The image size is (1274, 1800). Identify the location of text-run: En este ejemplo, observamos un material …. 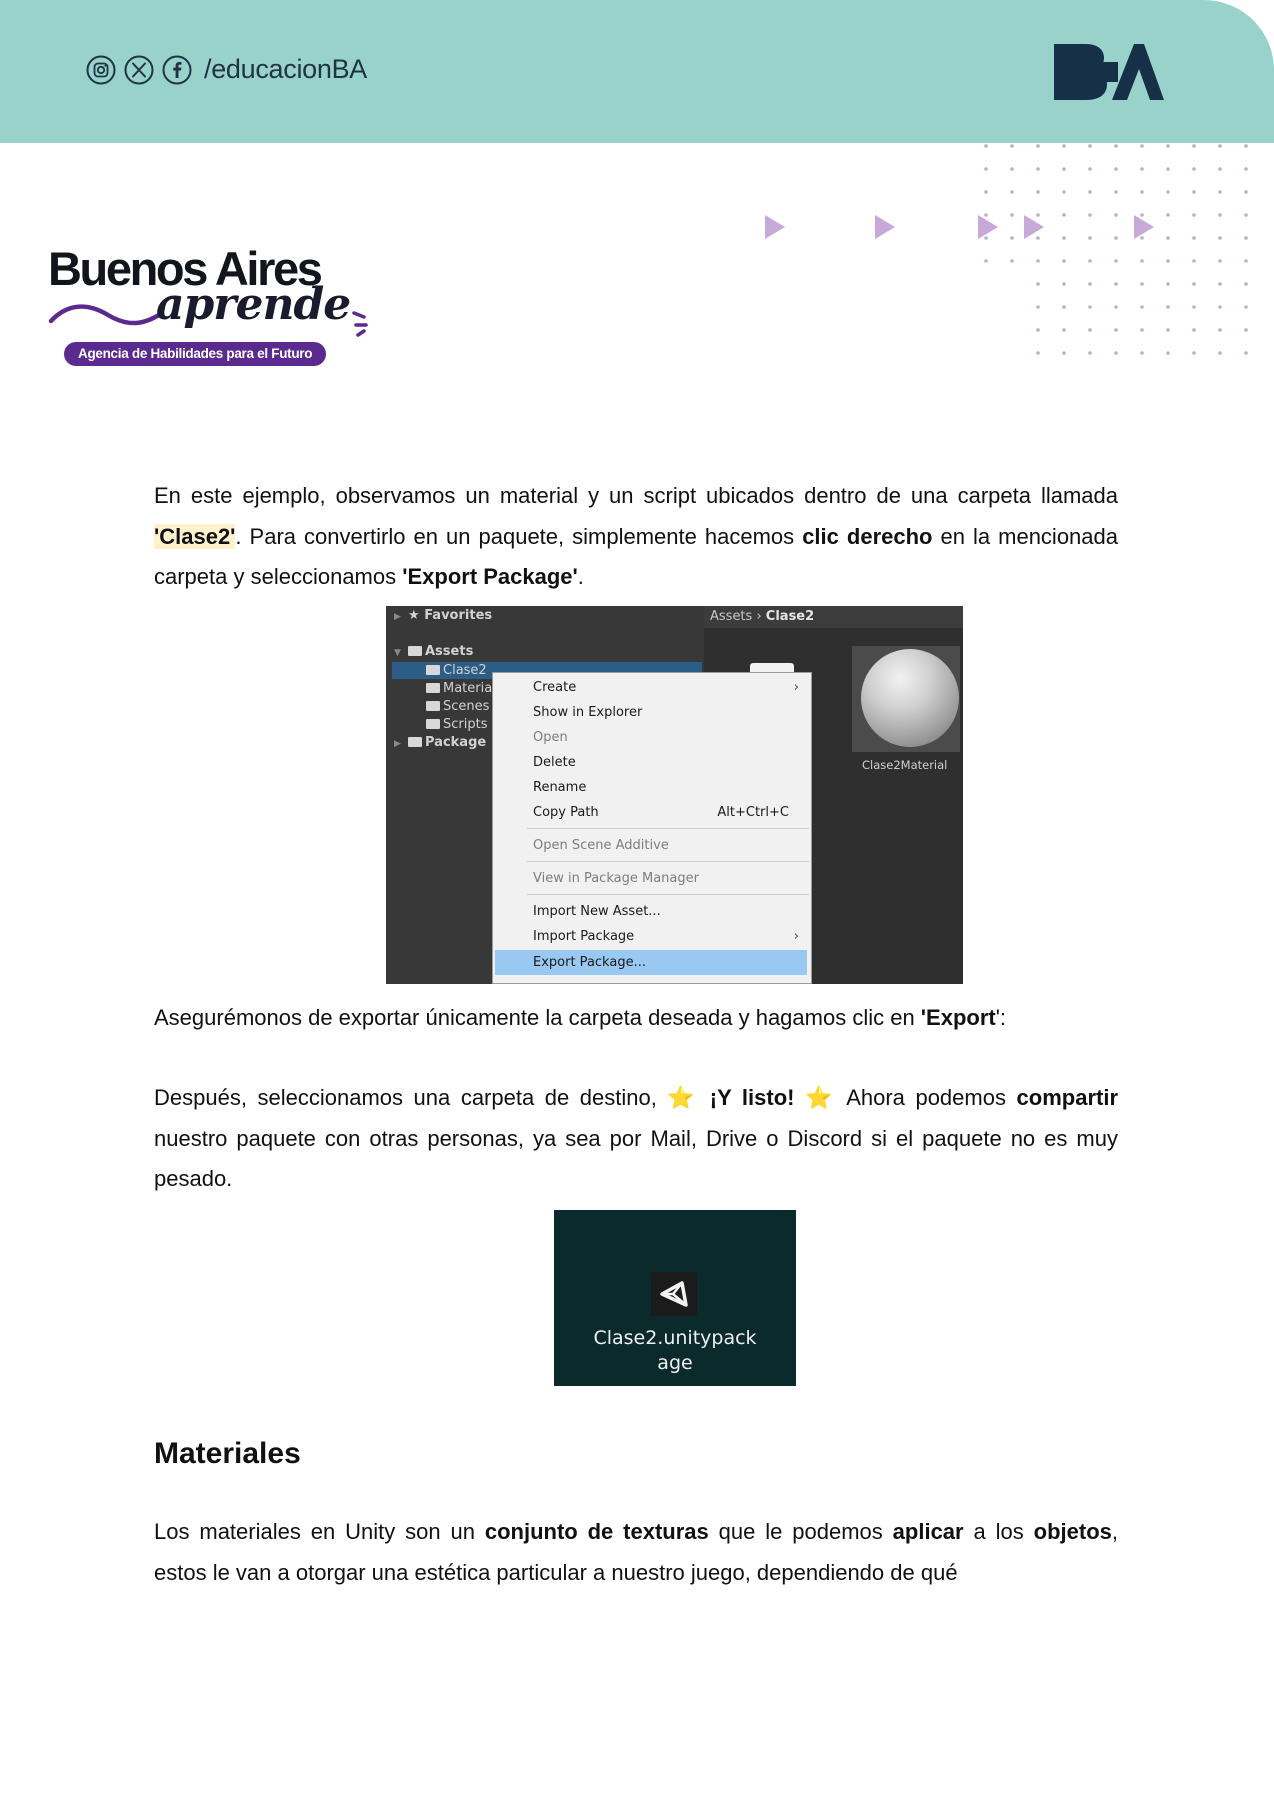
(636, 495).